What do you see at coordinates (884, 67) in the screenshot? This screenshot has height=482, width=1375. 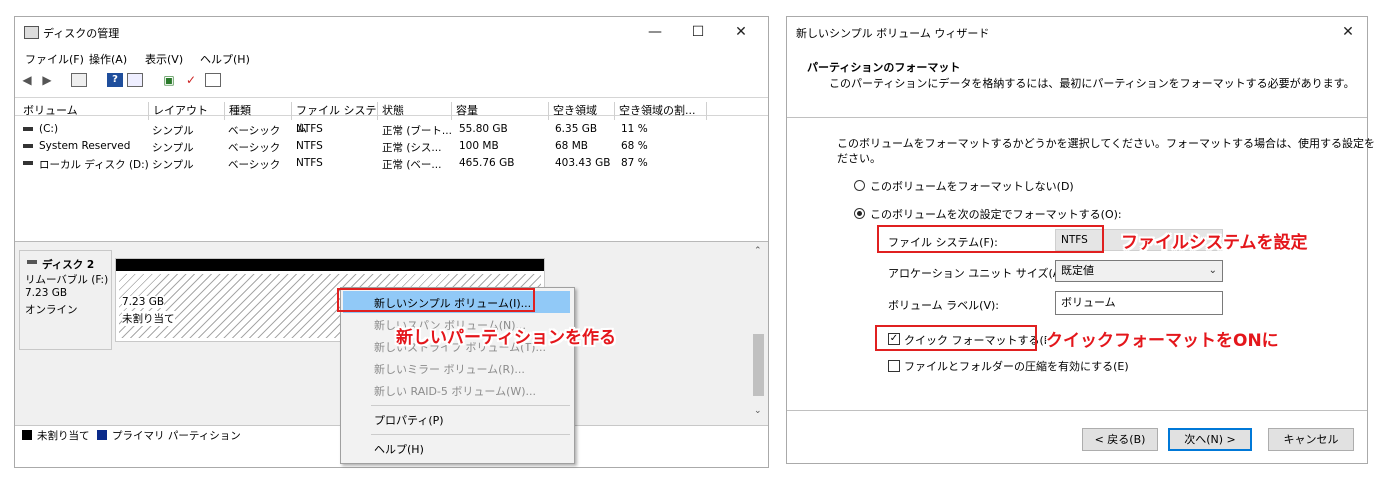 I see `wizard-header-title: パーティションのフォーマット` at bounding box center [884, 67].